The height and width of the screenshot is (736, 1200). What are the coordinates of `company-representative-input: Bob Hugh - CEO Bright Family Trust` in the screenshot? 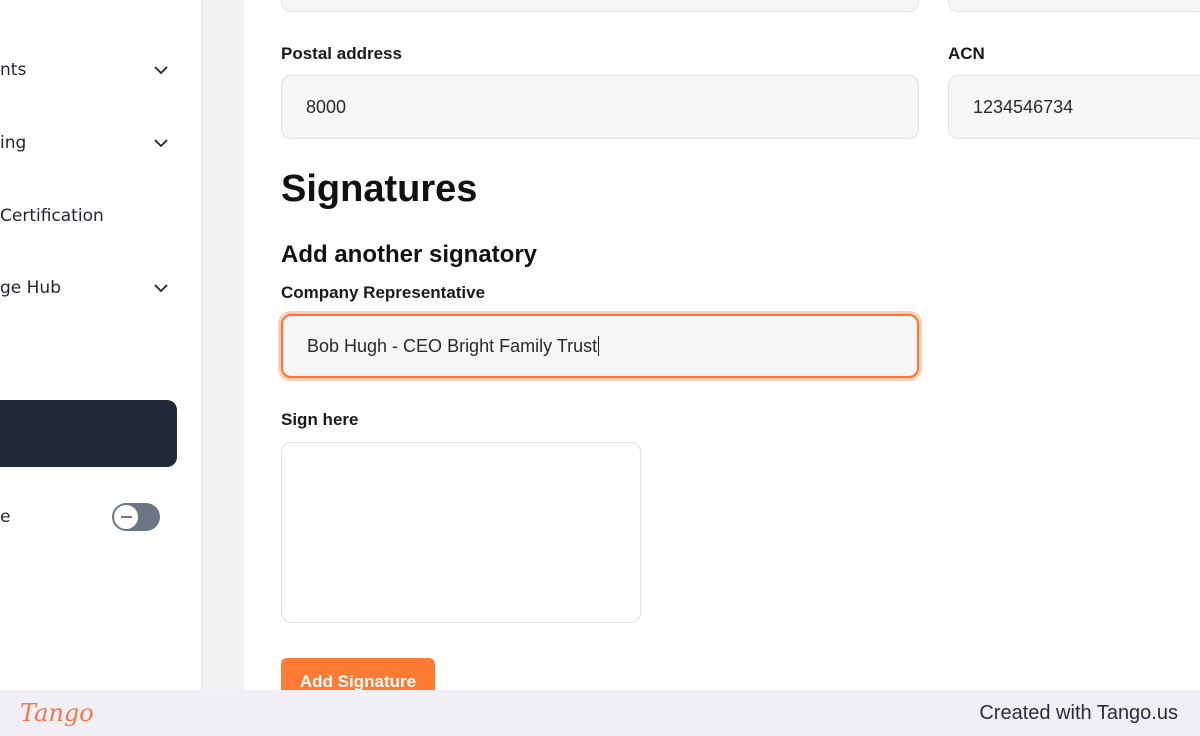 It's located at (600, 346).